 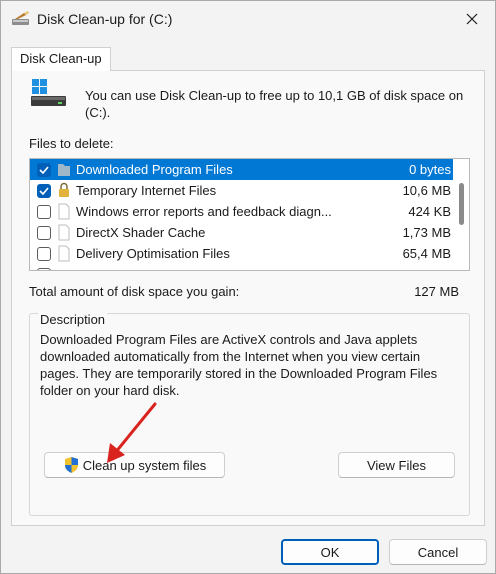 I want to click on file-size: 424 KB, so click(x=429, y=211).